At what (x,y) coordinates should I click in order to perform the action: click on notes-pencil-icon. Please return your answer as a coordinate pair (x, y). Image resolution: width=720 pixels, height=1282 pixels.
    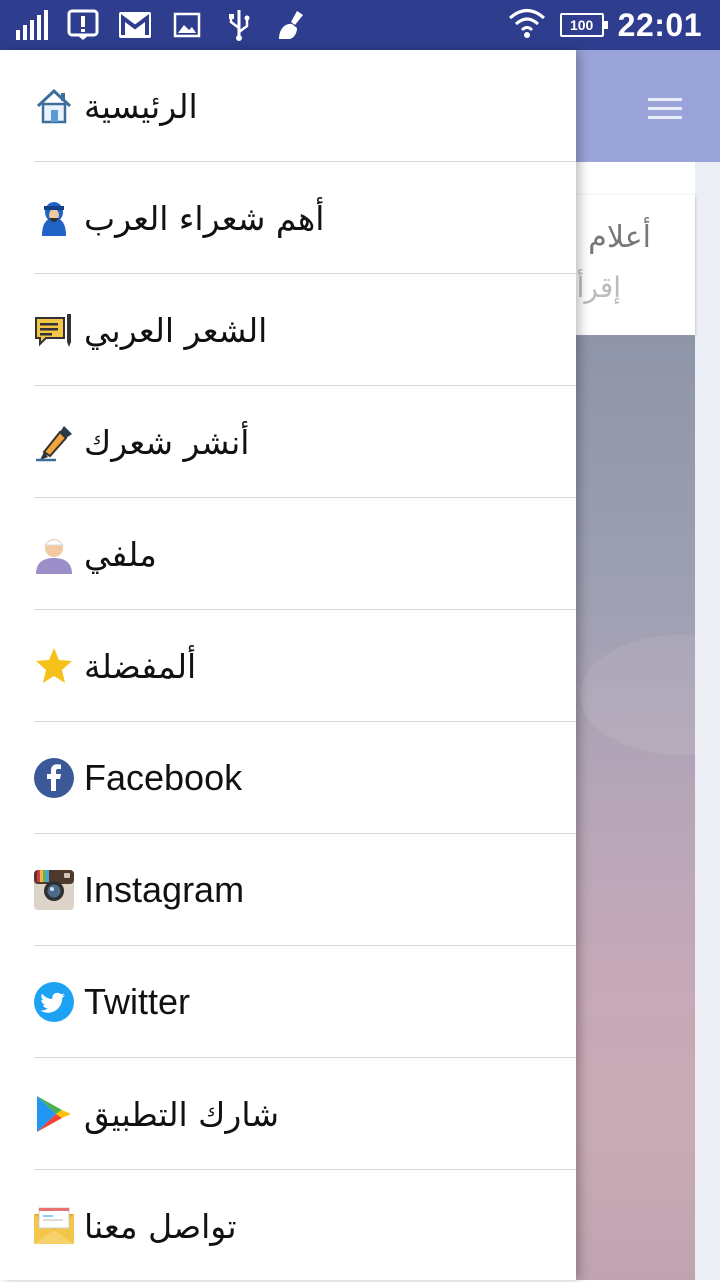
    Looking at the image, I should click on (54, 330).